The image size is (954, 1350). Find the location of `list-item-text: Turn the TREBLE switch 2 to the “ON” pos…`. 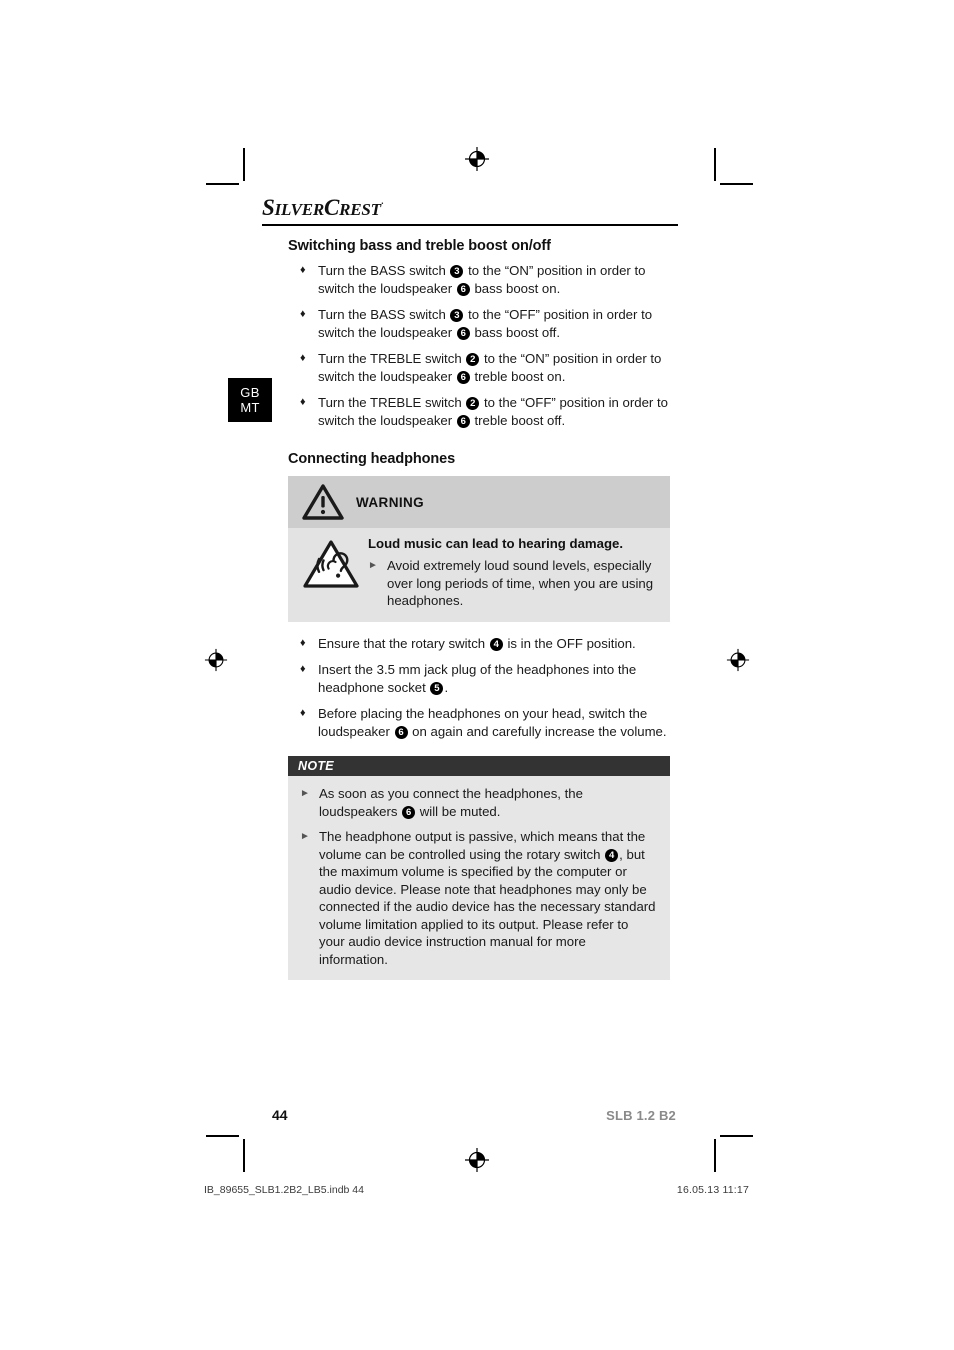

list-item-text: Turn the TREBLE switch 2 to the “ON” pos… is located at coordinates (490, 367).